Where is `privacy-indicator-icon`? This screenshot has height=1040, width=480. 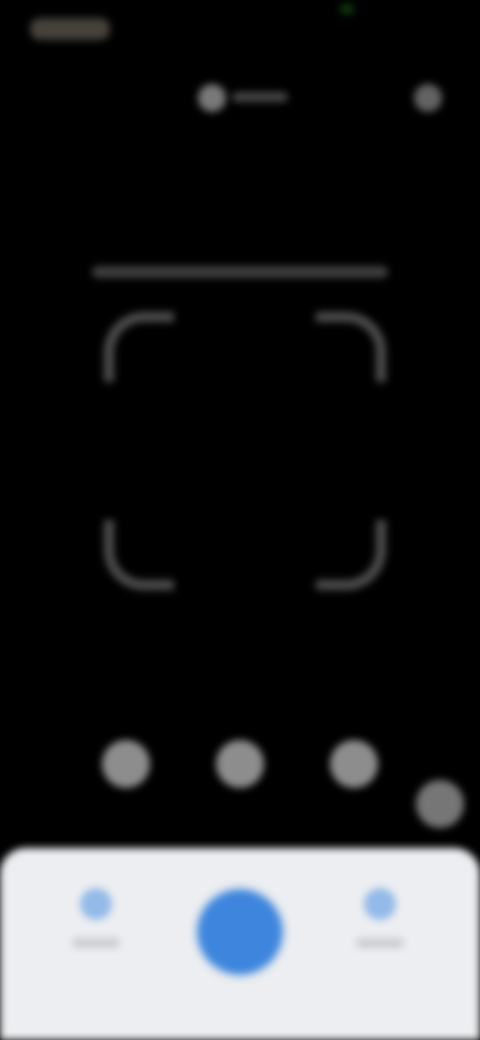
privacy-indicator-icon is located at coordinates (347, 9).